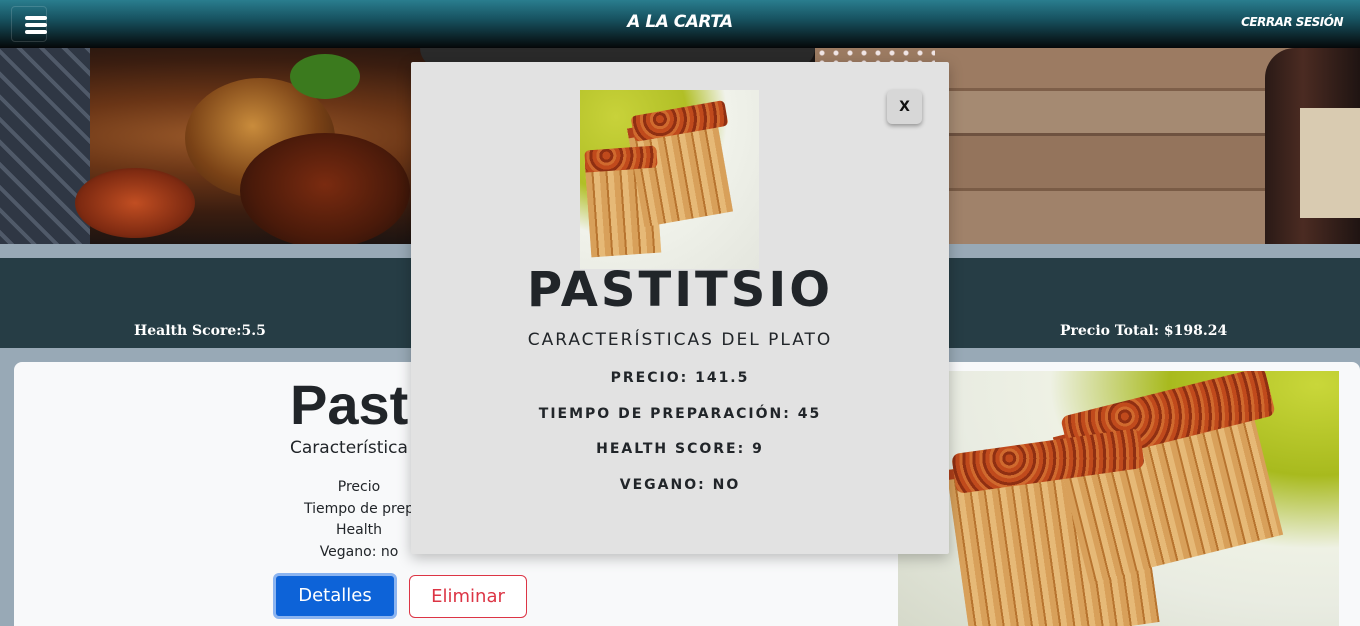 This screenshot has height=626, width=1360. What do you see at coordinates (680, 485) in the screenshot?
I see `modal-vegan: VEGANO: NO` at bounding box center [680, 485].